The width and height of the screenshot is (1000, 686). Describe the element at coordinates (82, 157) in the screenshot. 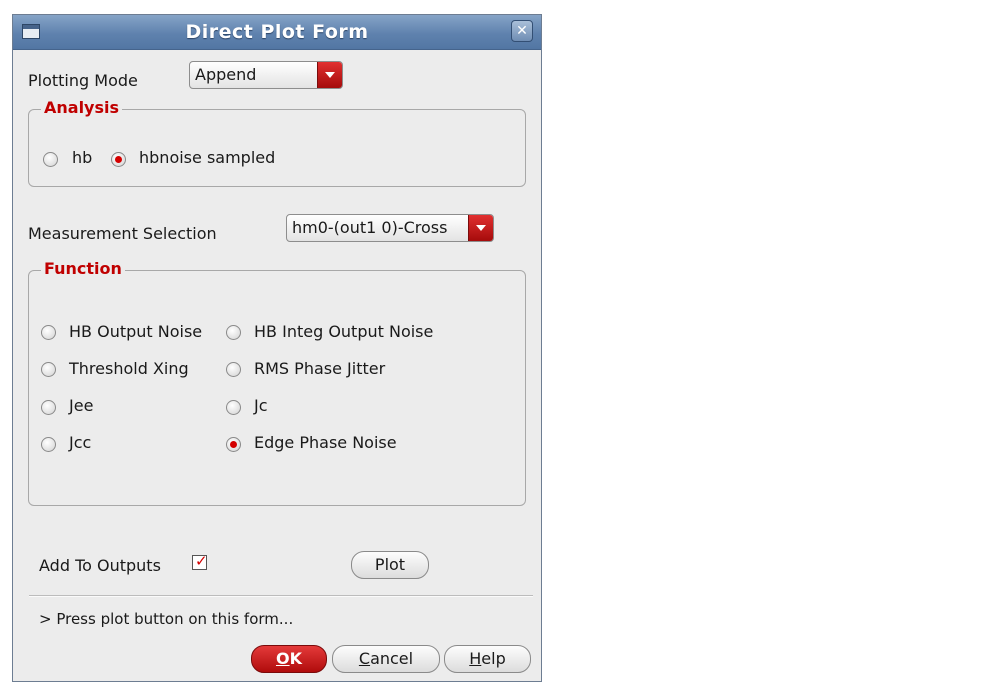

I see `analysis-label-hb: hb` at that location.